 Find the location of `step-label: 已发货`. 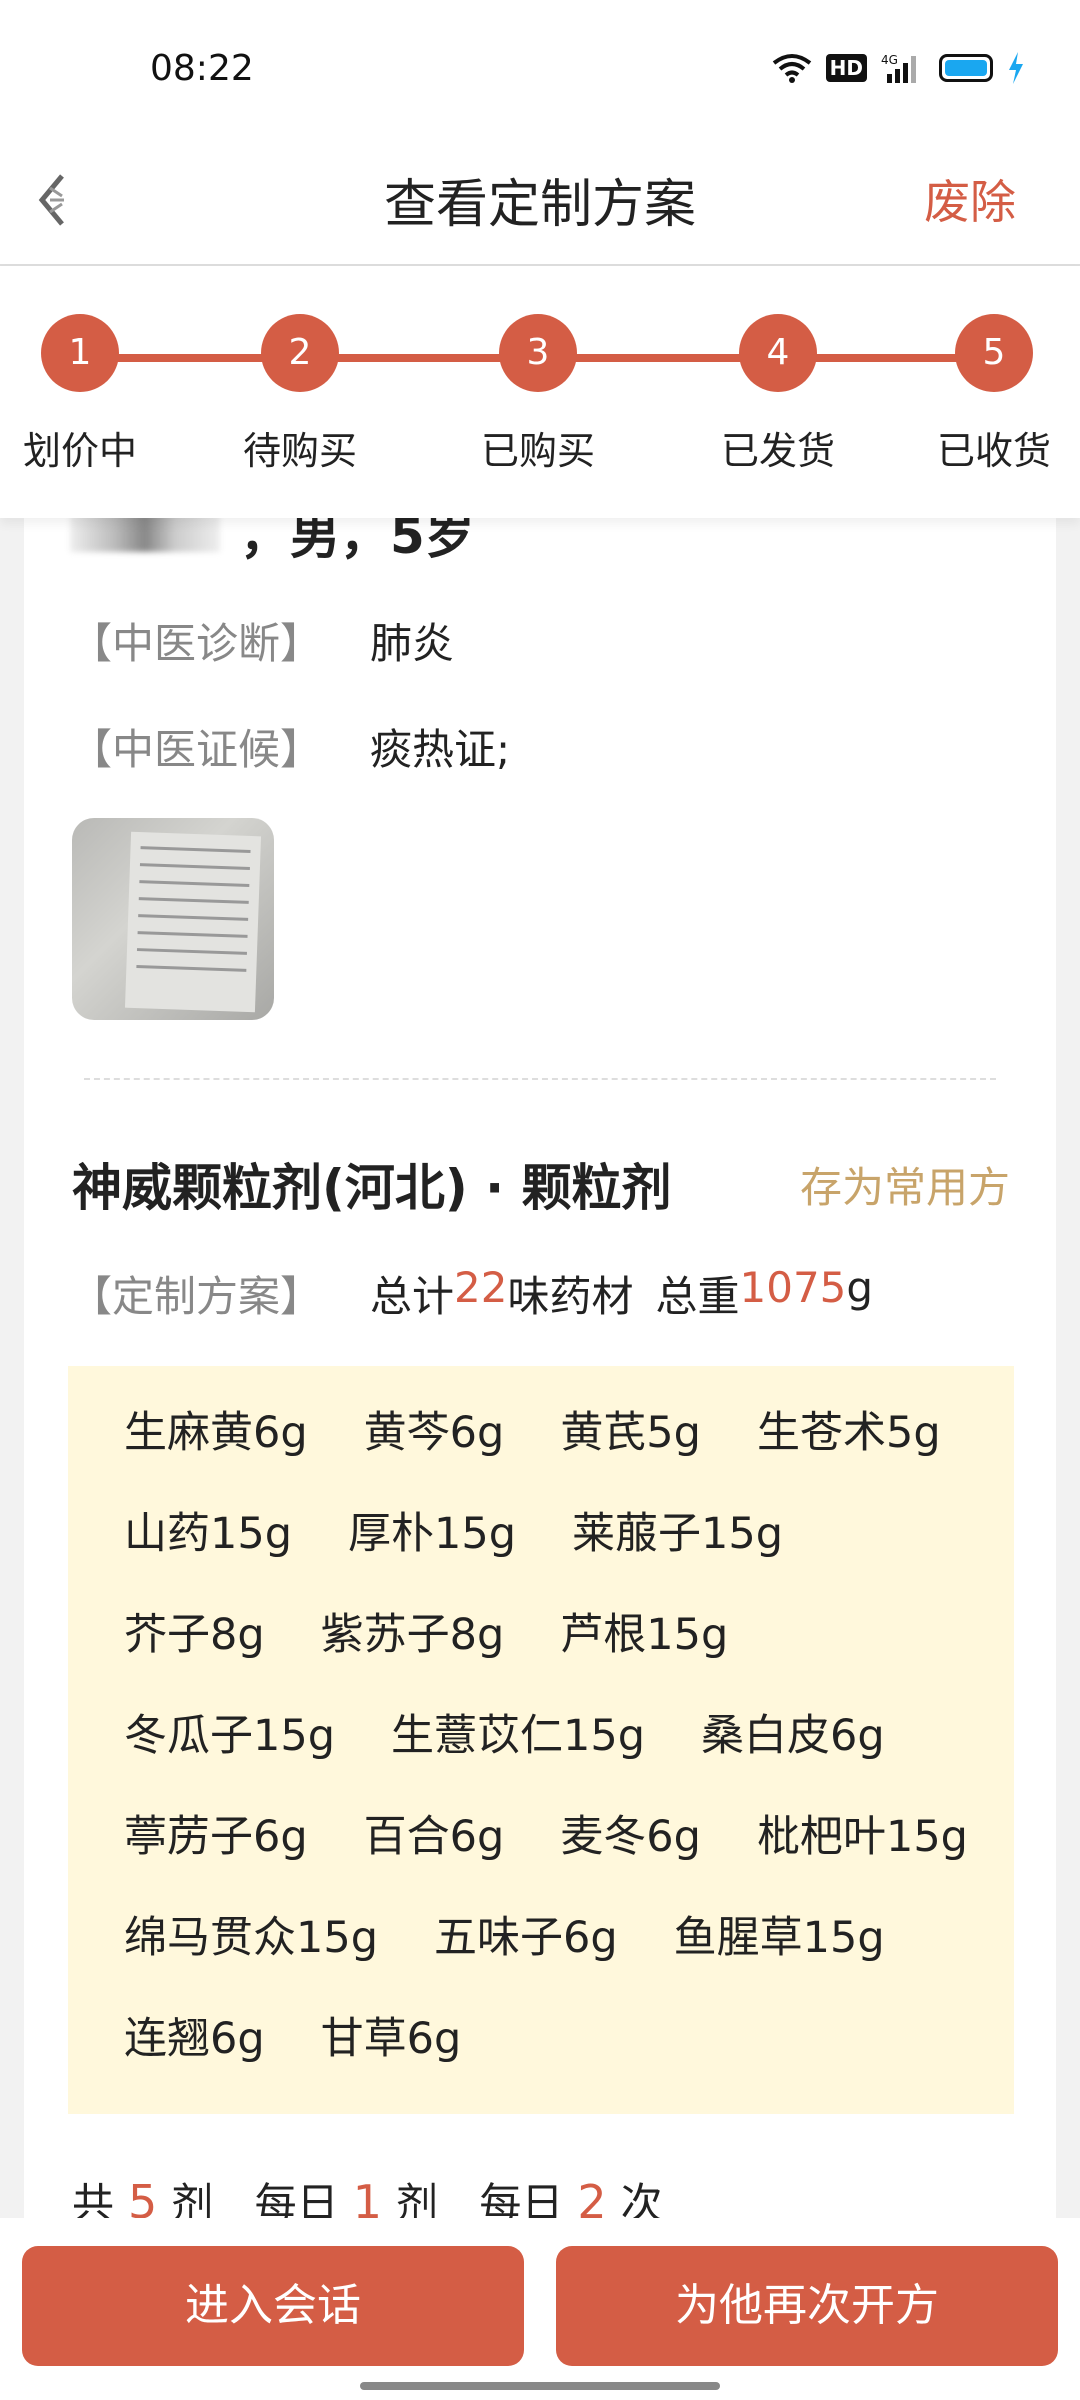

step-label: 已发货 is located at coordinates (777, 451).